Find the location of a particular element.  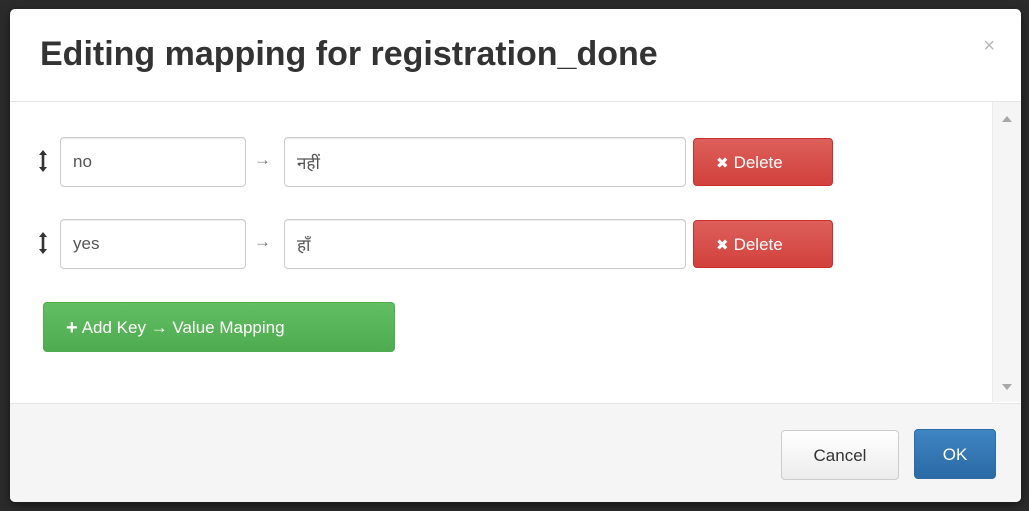

close-icon: × is located at coordinates (989, 46).